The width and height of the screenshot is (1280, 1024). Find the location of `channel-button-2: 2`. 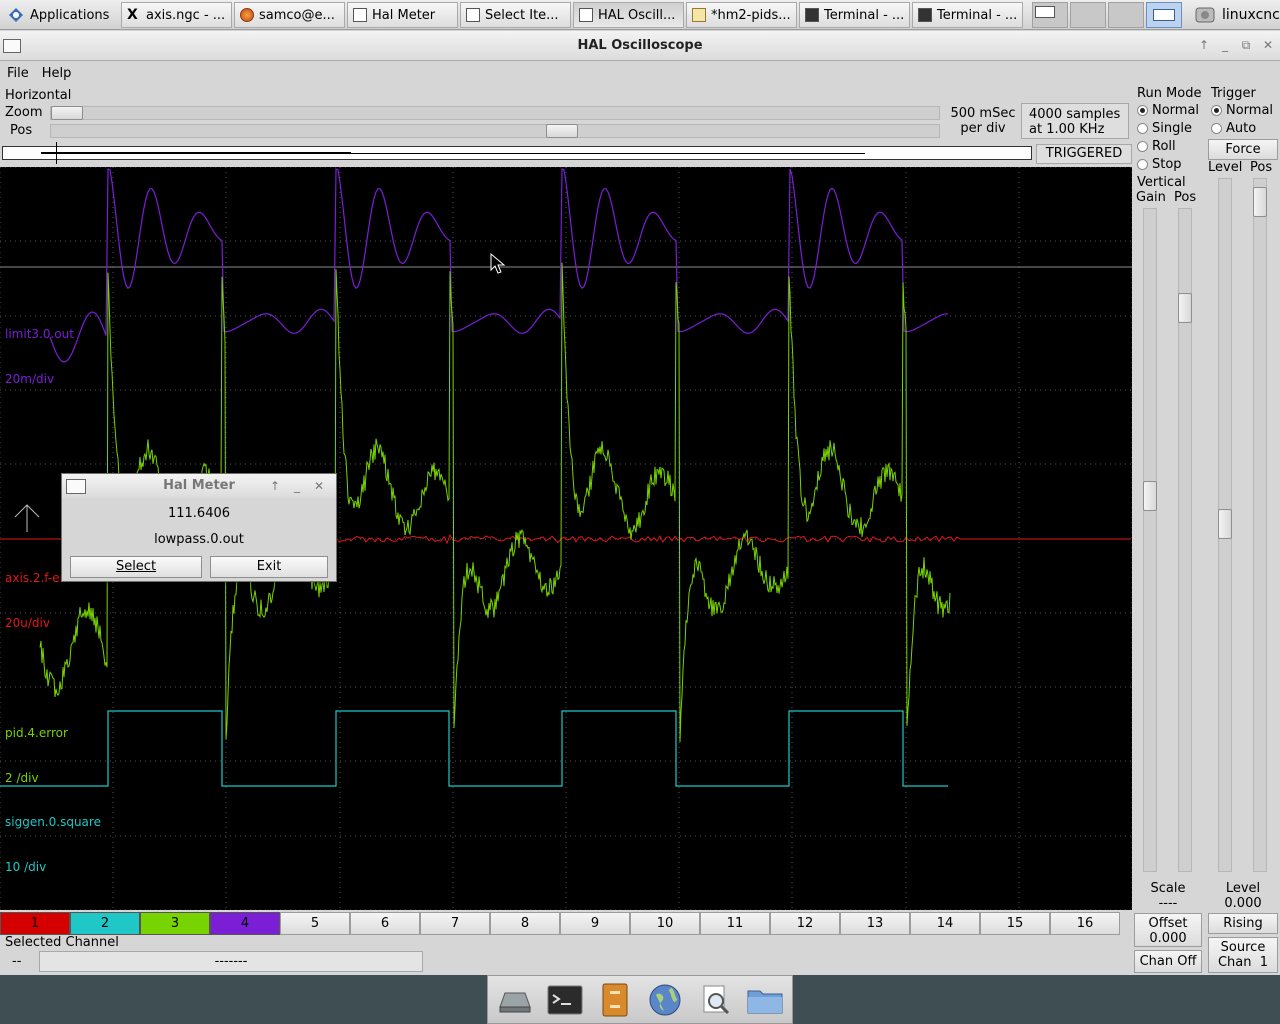

channel-button-2: 2 is located at coordinates (105, 923).